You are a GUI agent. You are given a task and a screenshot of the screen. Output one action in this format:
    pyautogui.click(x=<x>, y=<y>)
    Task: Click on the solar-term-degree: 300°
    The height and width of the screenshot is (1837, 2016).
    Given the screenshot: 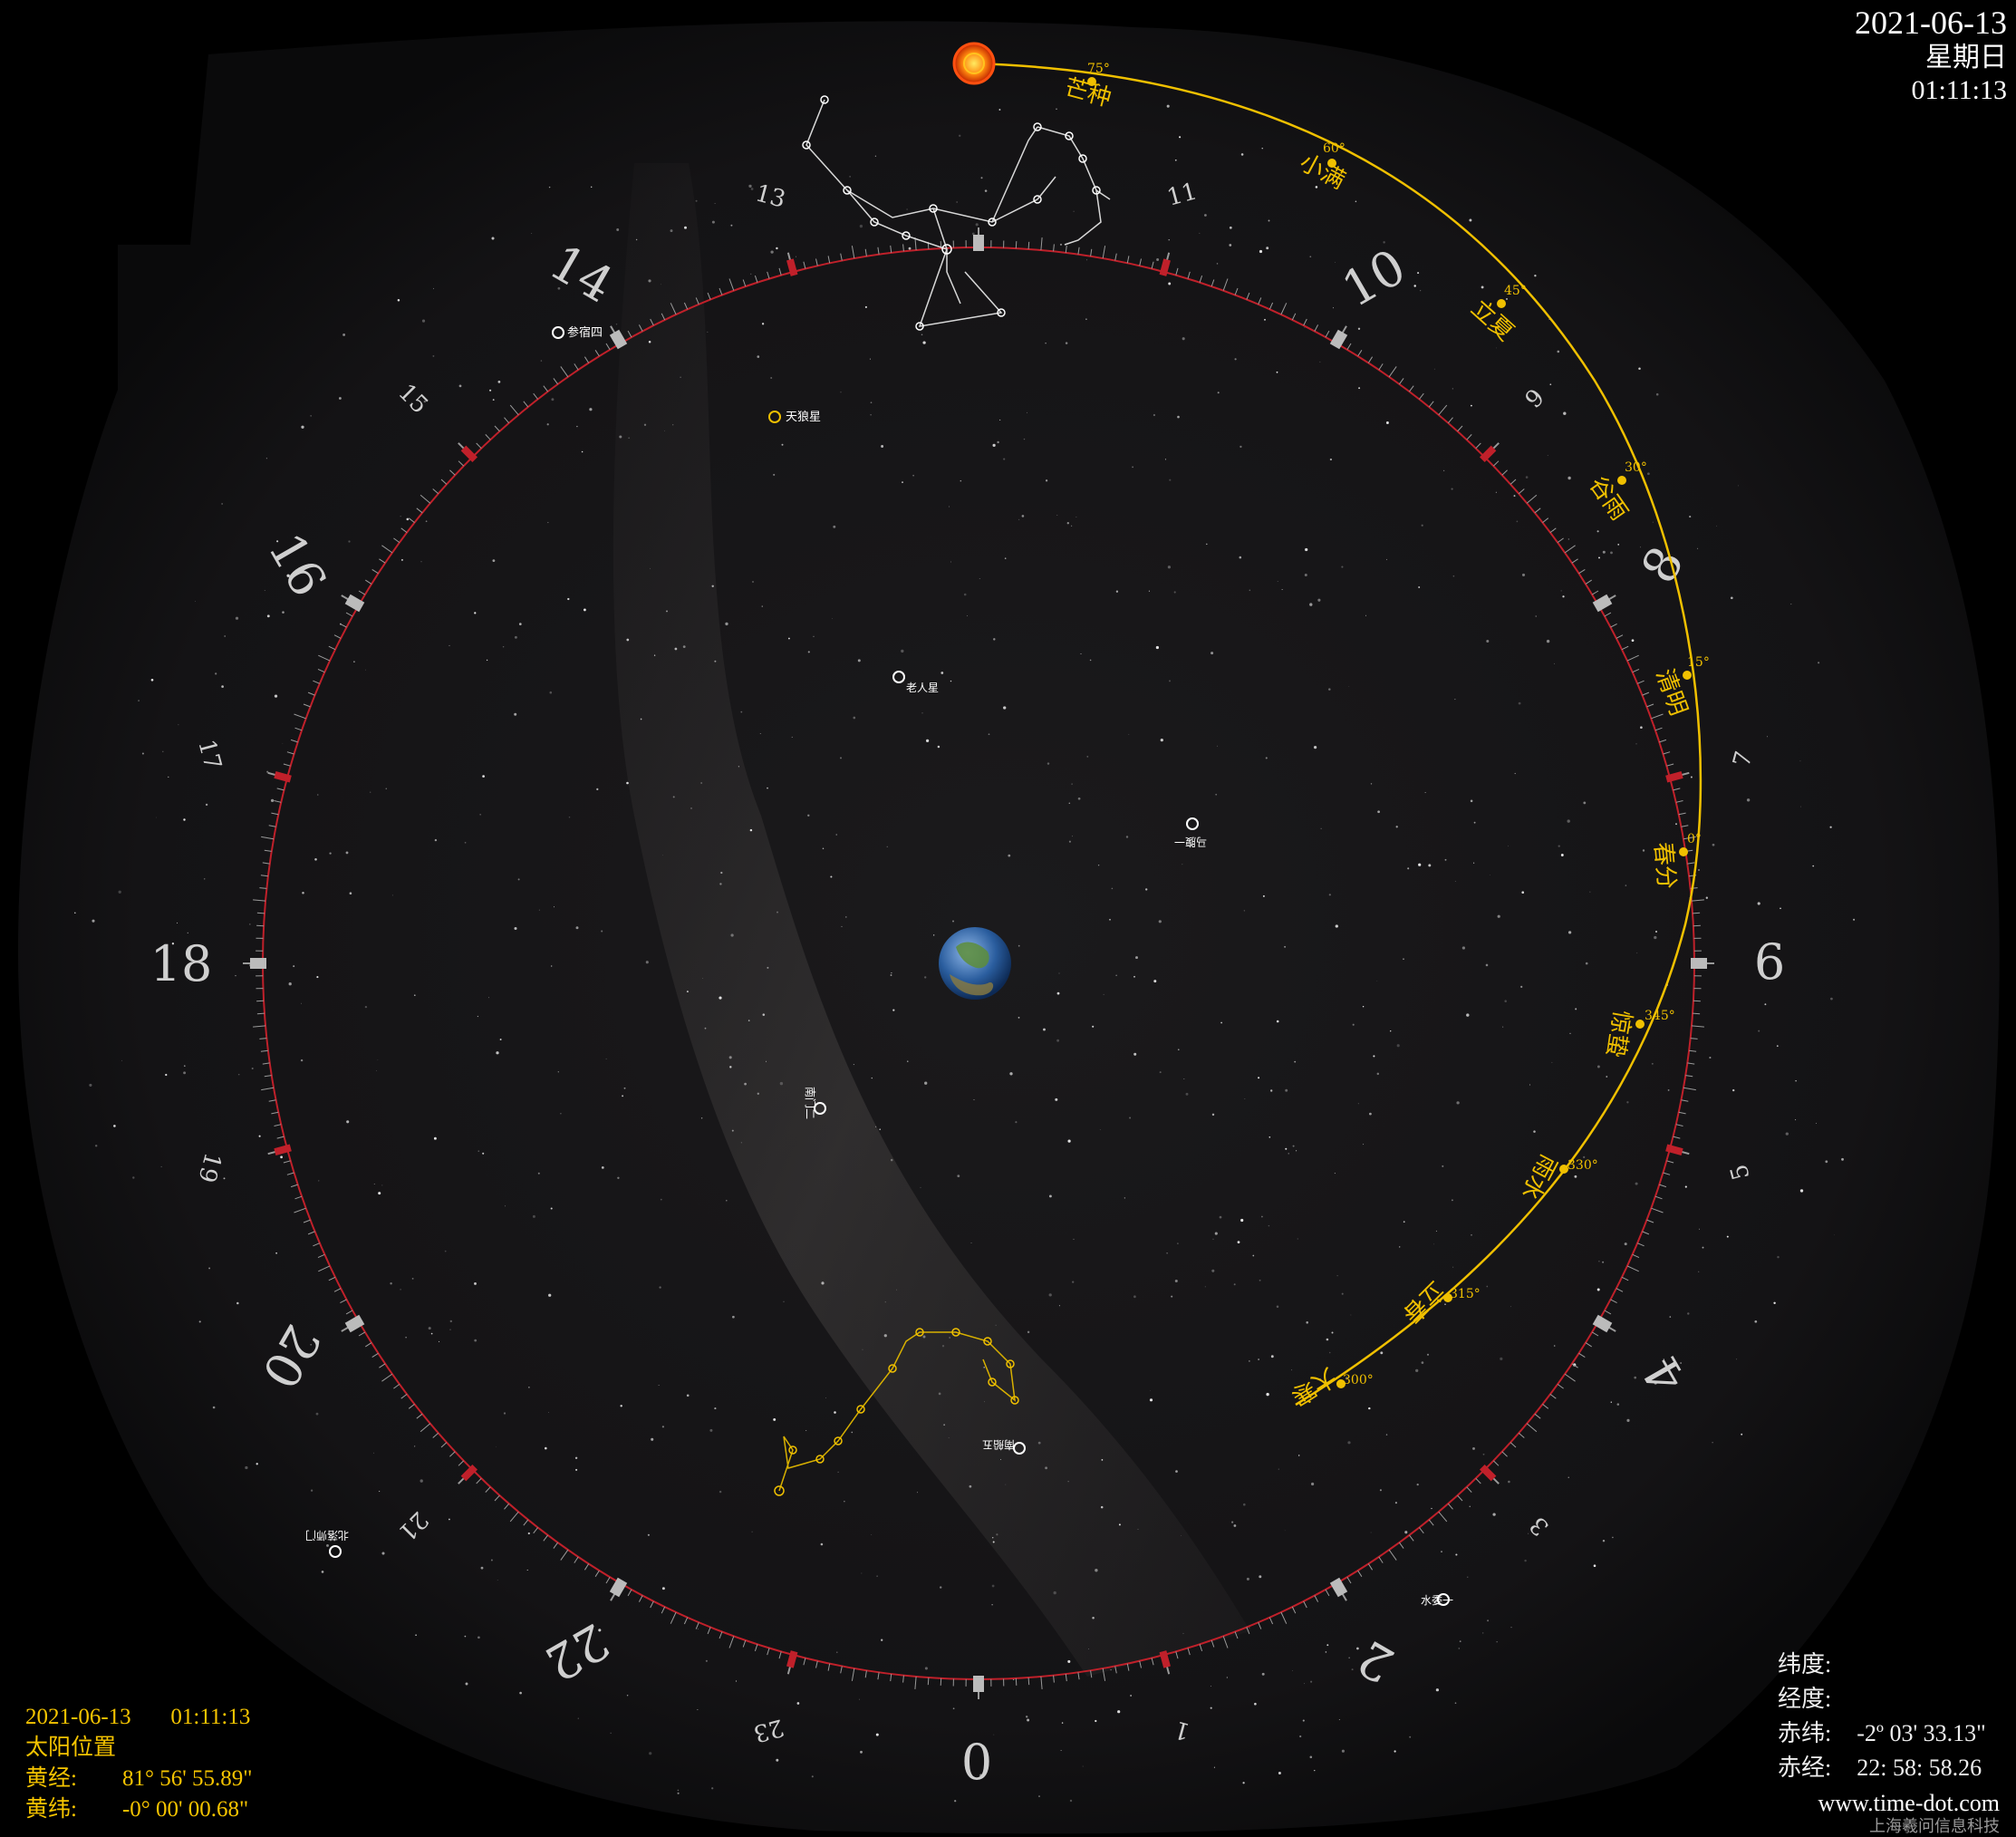 What is the action you would take?
    pyautogui.click(x=1358, y=1380)
    